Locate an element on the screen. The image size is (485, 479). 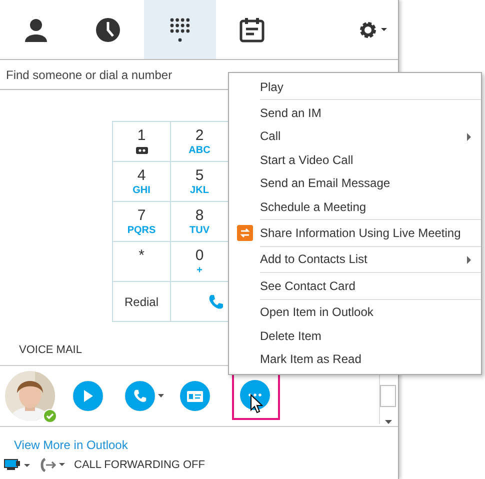
menu-item: Send an Email Message is located at coordinates (355, 183).